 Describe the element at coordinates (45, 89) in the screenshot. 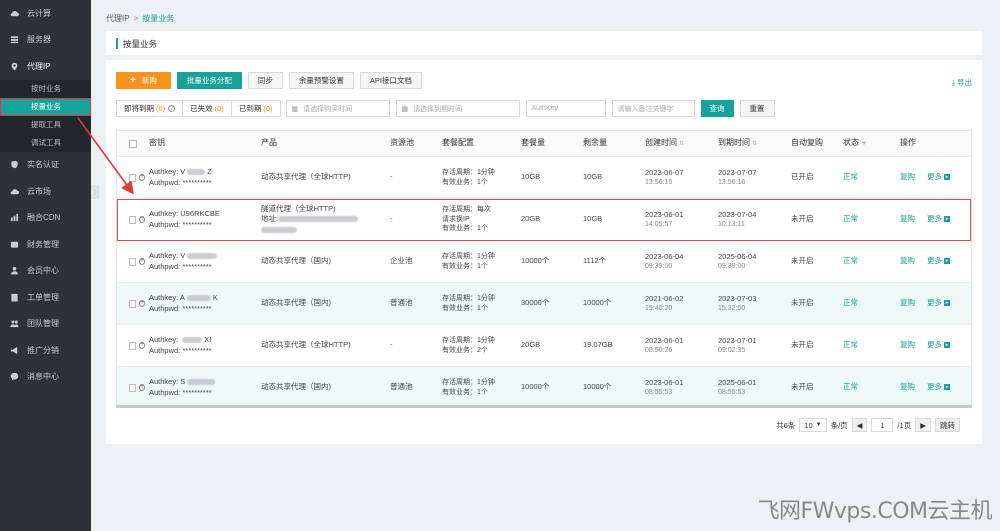

I see `sidebar-subitem-time-based: 按时业务` at that location.